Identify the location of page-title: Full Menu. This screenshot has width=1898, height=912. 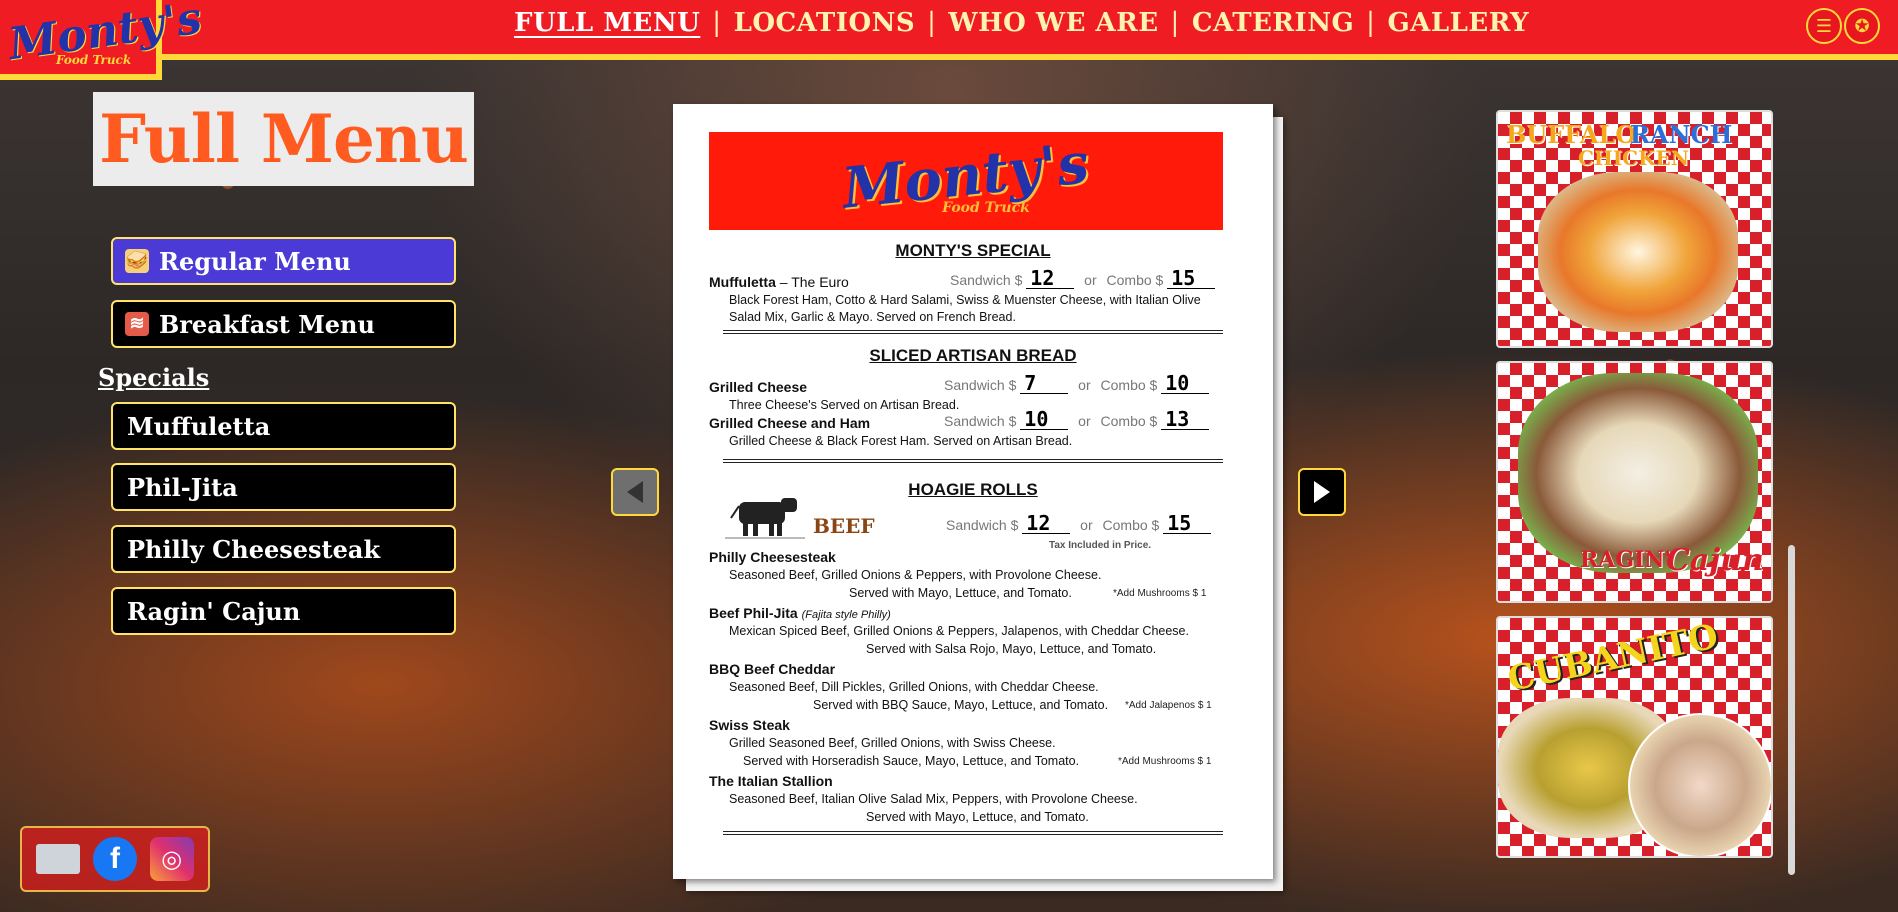
(284, 139).